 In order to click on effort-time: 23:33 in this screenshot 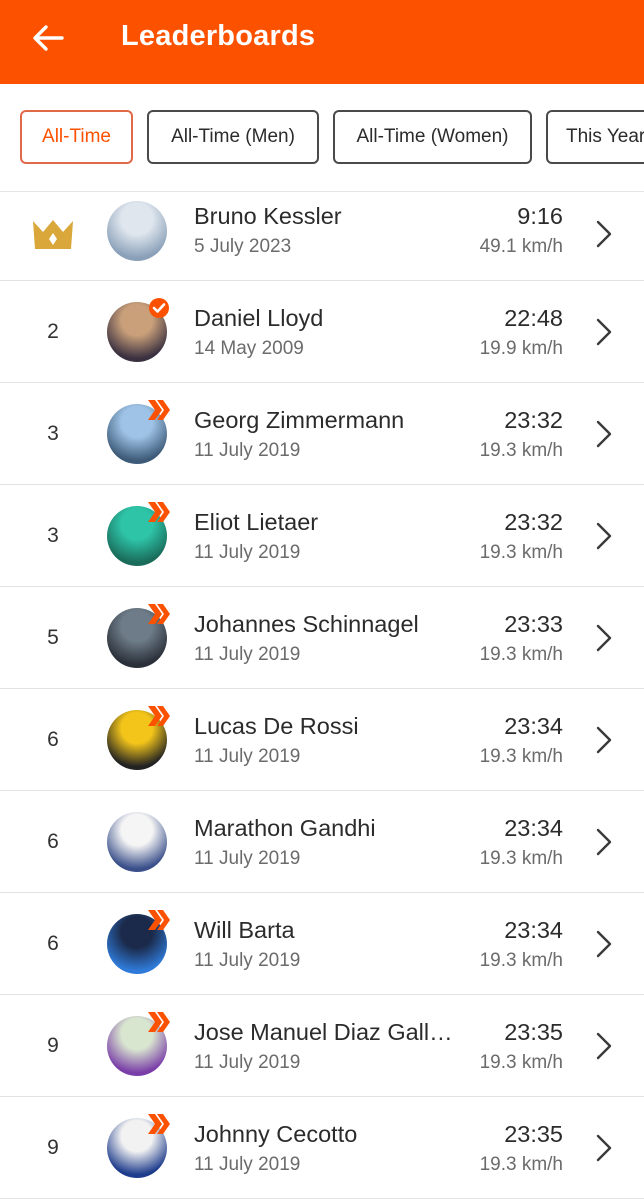, I will do `click(533, 624)`.